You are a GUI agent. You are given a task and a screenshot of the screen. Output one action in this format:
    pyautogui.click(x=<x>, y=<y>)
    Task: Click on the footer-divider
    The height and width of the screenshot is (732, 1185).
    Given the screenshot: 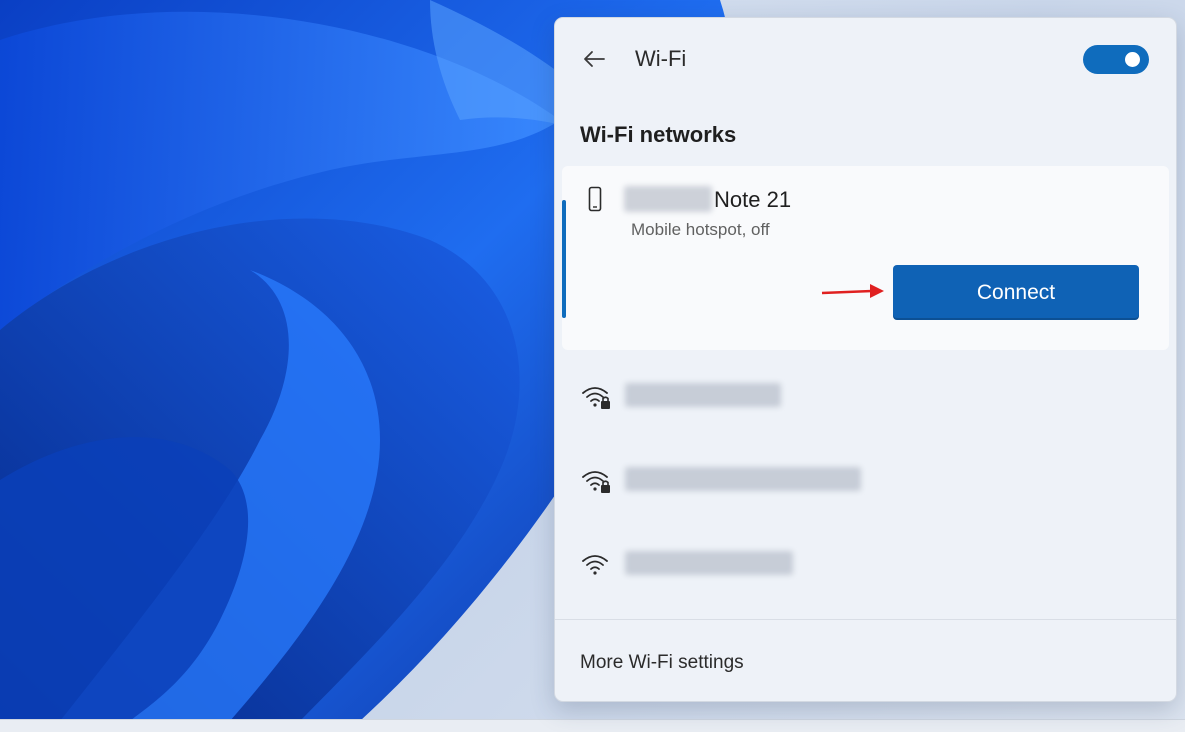 What is the action you would take?
    pyautogui.click(x=865, y=619)
    